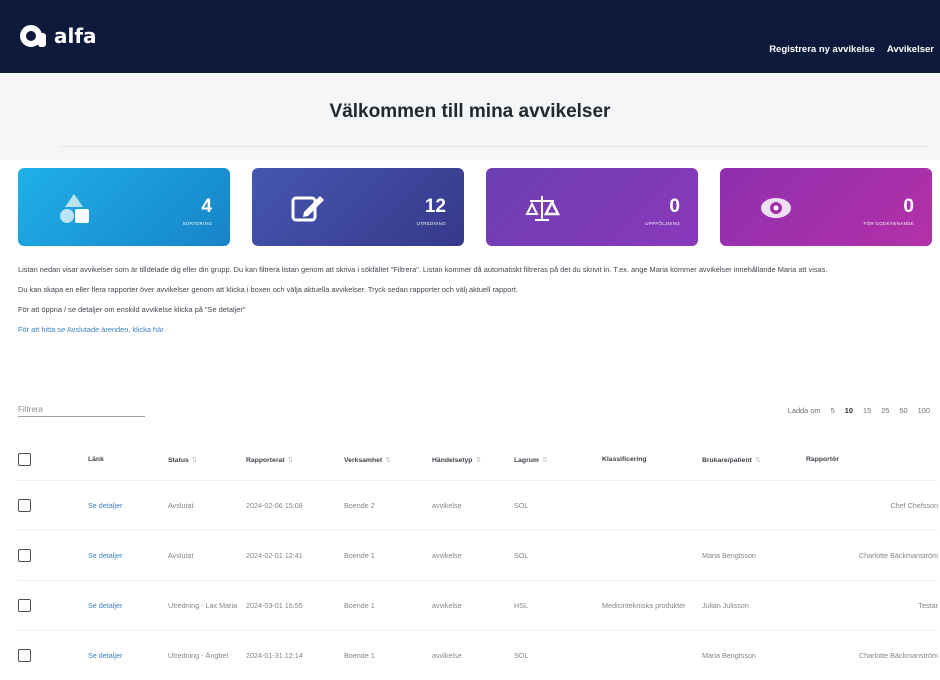 The image size is (940, 680). What do you see at coordinates (872, 604) in the screenshot?
I see `cell-reporter: Testar` at bounding box center [872, 604].